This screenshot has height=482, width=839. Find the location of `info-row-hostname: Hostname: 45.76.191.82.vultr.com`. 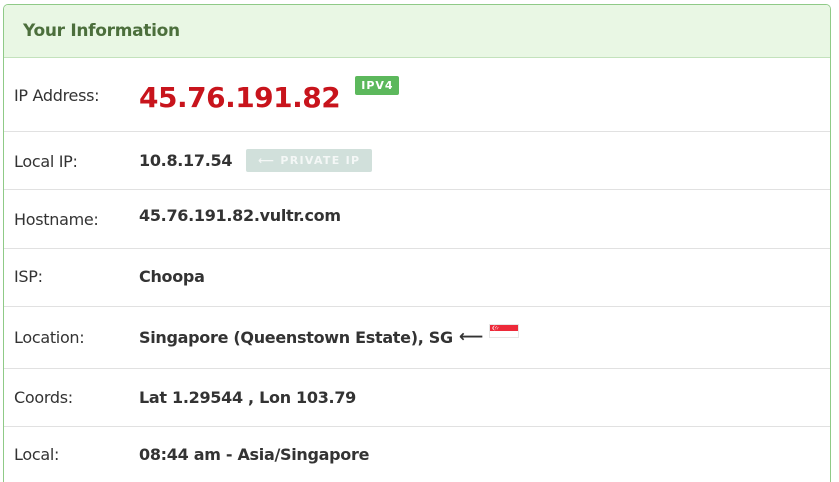

info-row-hostname: Hostname: 45.76.191.82.vultr.com is located at coordinates (417, 219).